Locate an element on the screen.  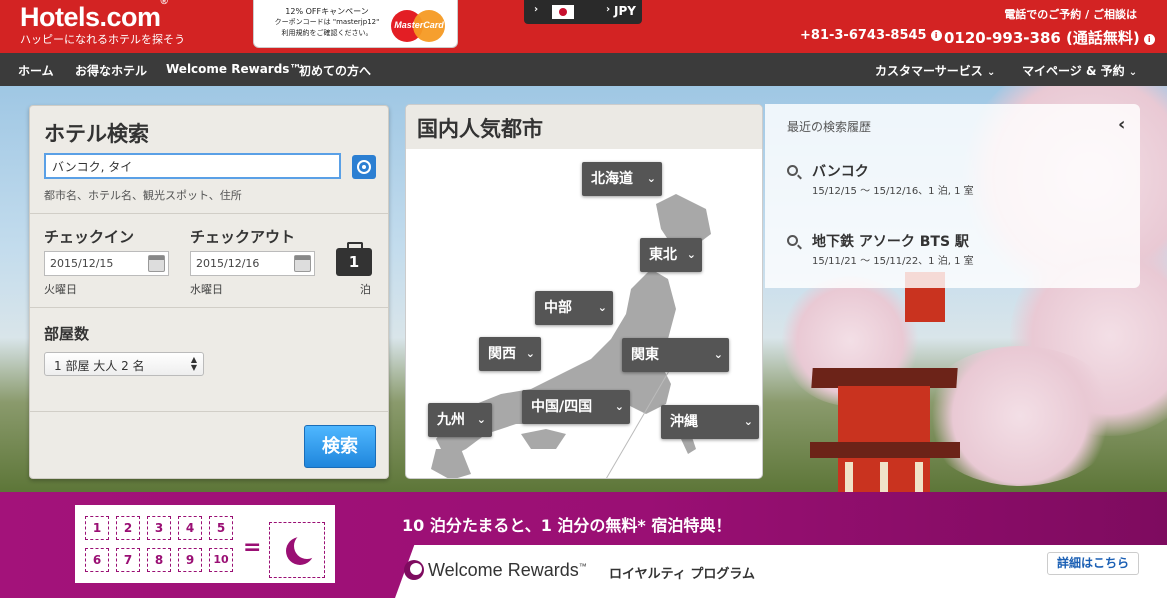
destination-hint: 都市名、ホテル名、観光スポット、住所 is located at coordinates (143, 195).